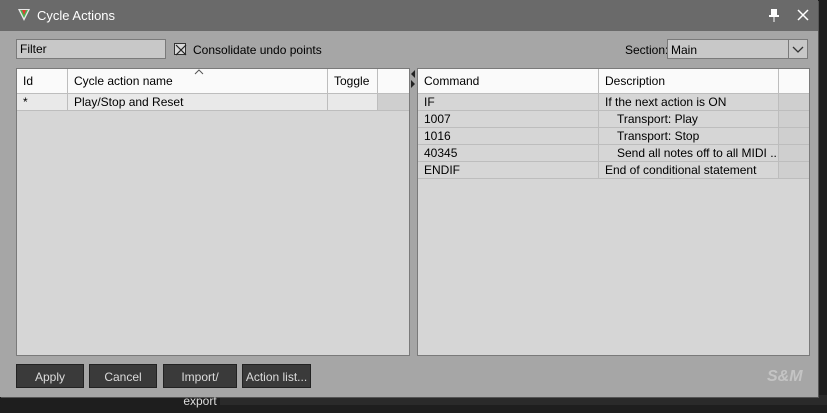  What do you see at coordinates (689, 102) in the screenshot?
I see `cell-description: If the next action is ON` at bounding box center [689, 102].